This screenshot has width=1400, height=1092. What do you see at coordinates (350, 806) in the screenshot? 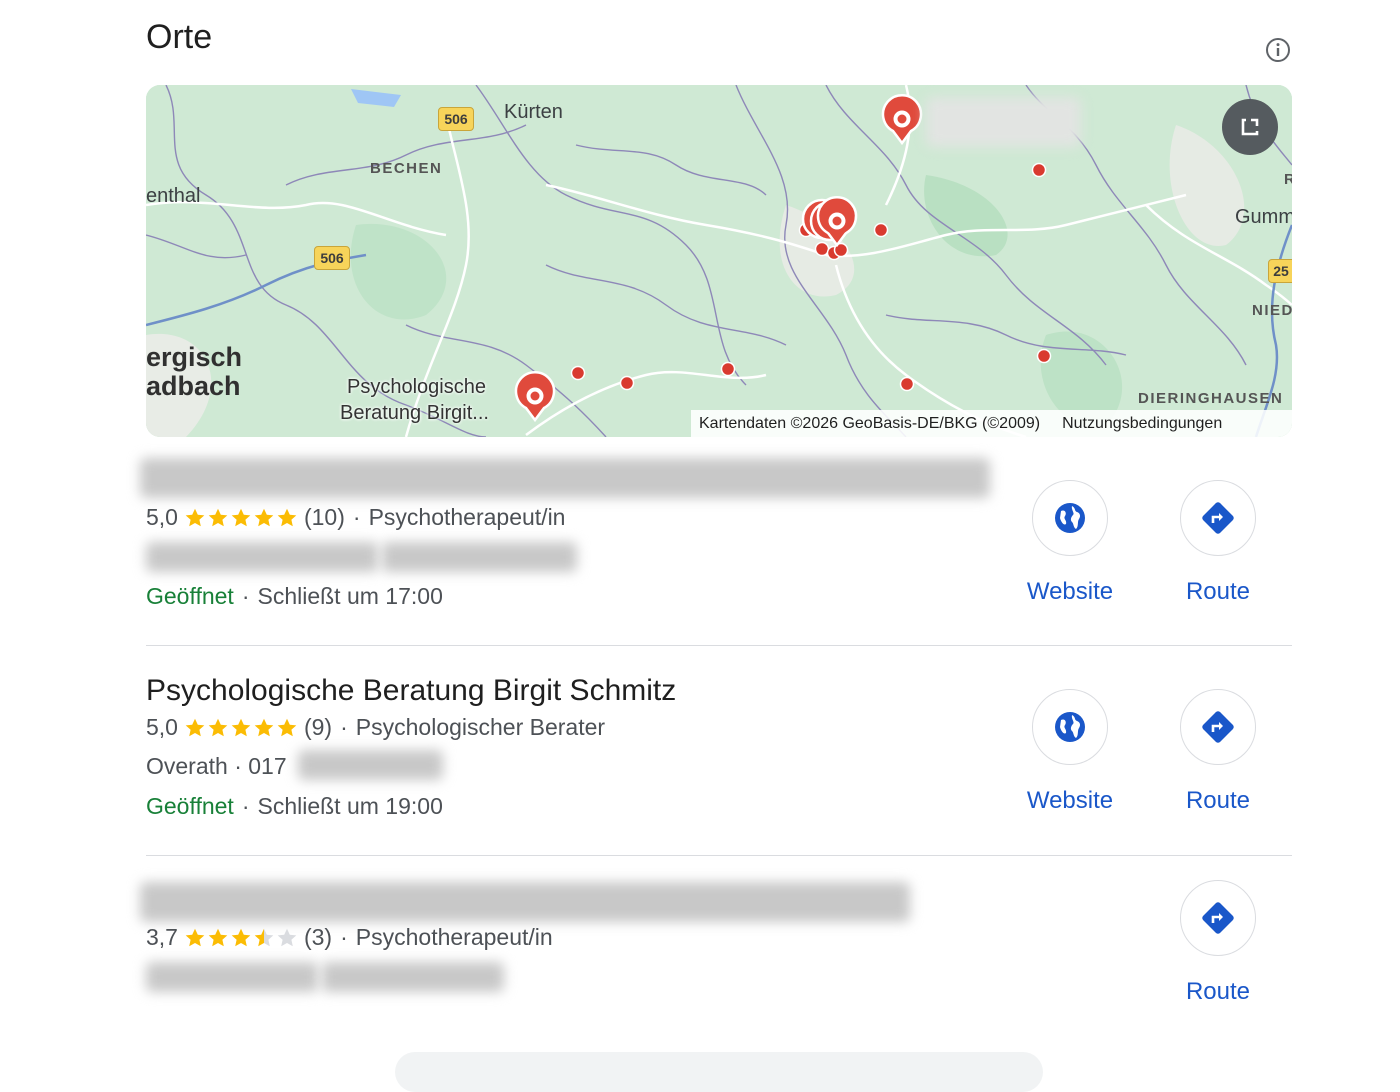
I see `status-hours: Schließt um 19:00` at bounding box center [350, 806].